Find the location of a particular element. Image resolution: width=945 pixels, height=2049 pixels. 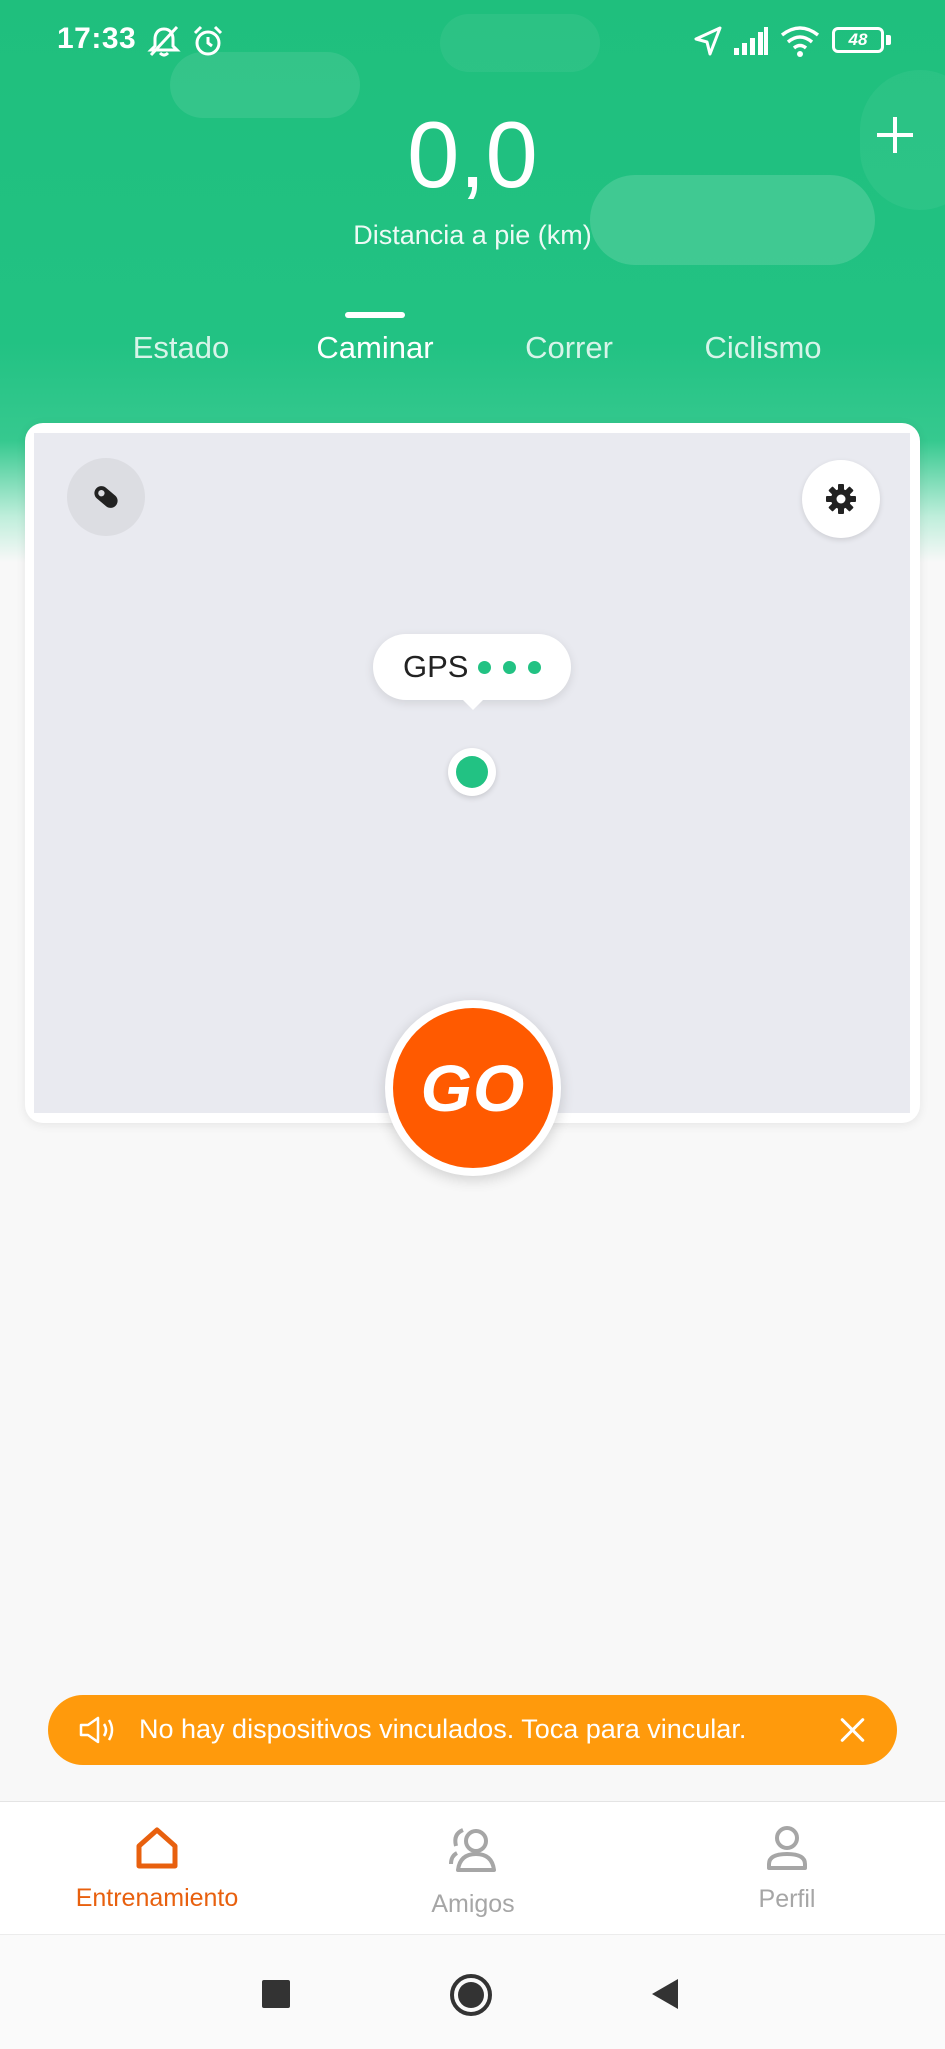

gps-label: GPS is located at coordinates (436, 666).